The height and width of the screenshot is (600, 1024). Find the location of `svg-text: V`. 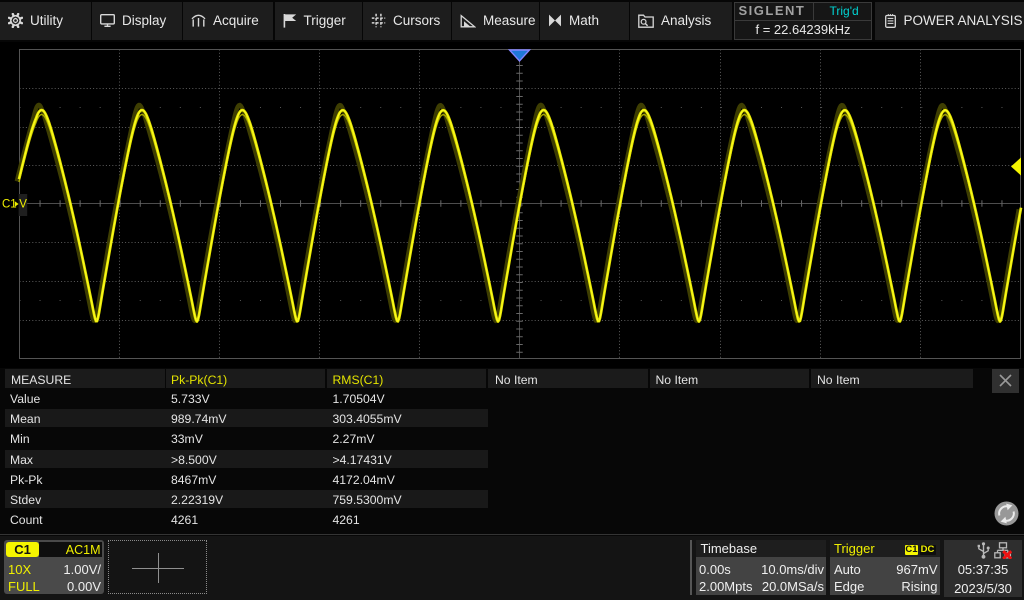

svg-text: V is located at coordinates (23, 205).